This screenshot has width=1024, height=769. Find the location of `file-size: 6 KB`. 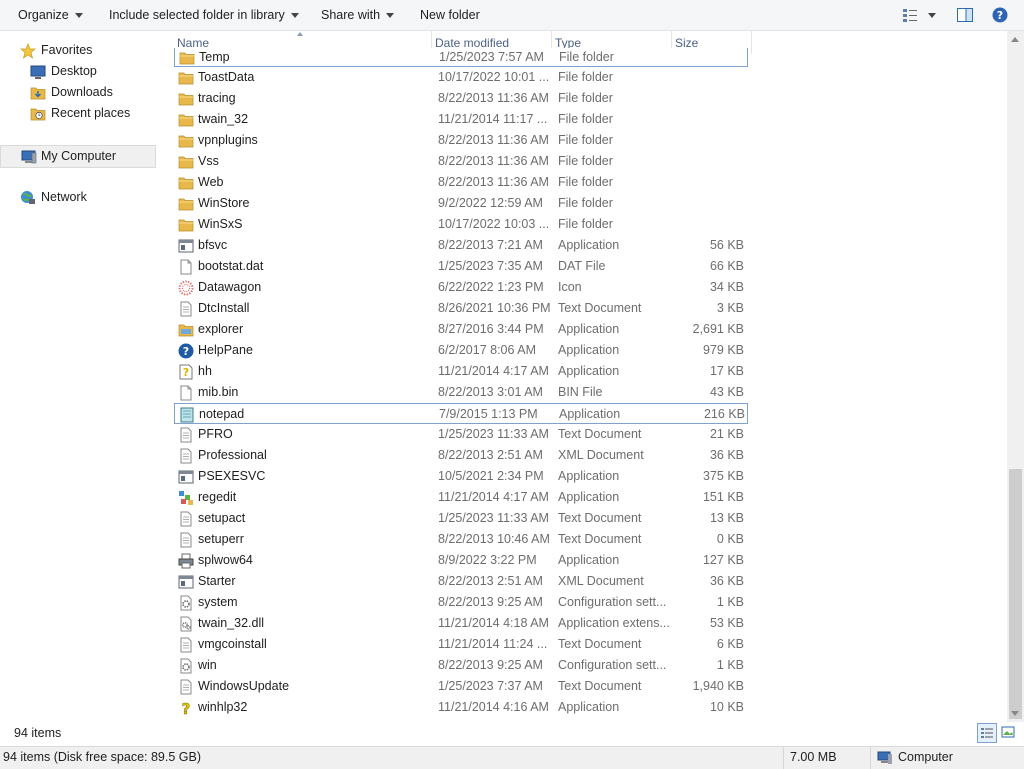

file-size: 6 KB is located at coordinates (730, 644).